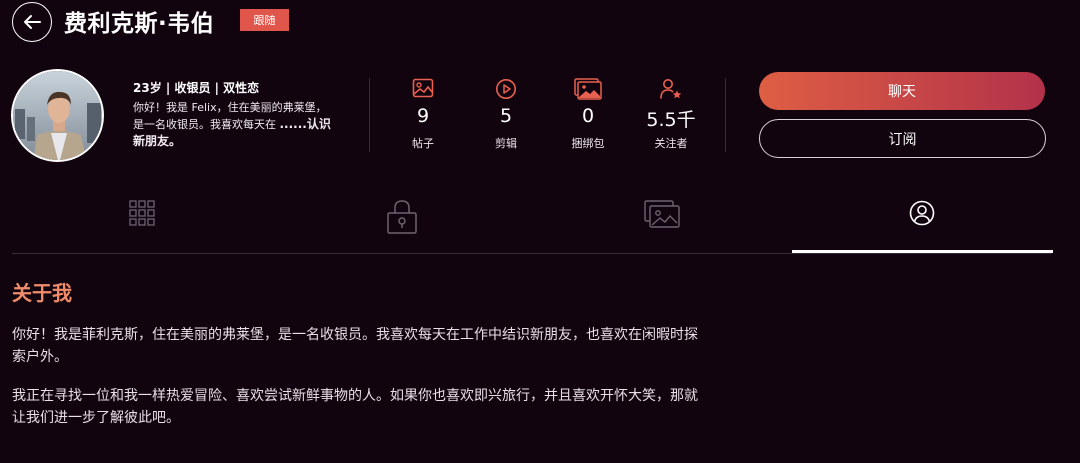 The image size is (1080, 463). What do you see at coordinates (902, 138) in the screenshot?
I see `subscribe-button: 订阅` at bounding box center [902, 138].